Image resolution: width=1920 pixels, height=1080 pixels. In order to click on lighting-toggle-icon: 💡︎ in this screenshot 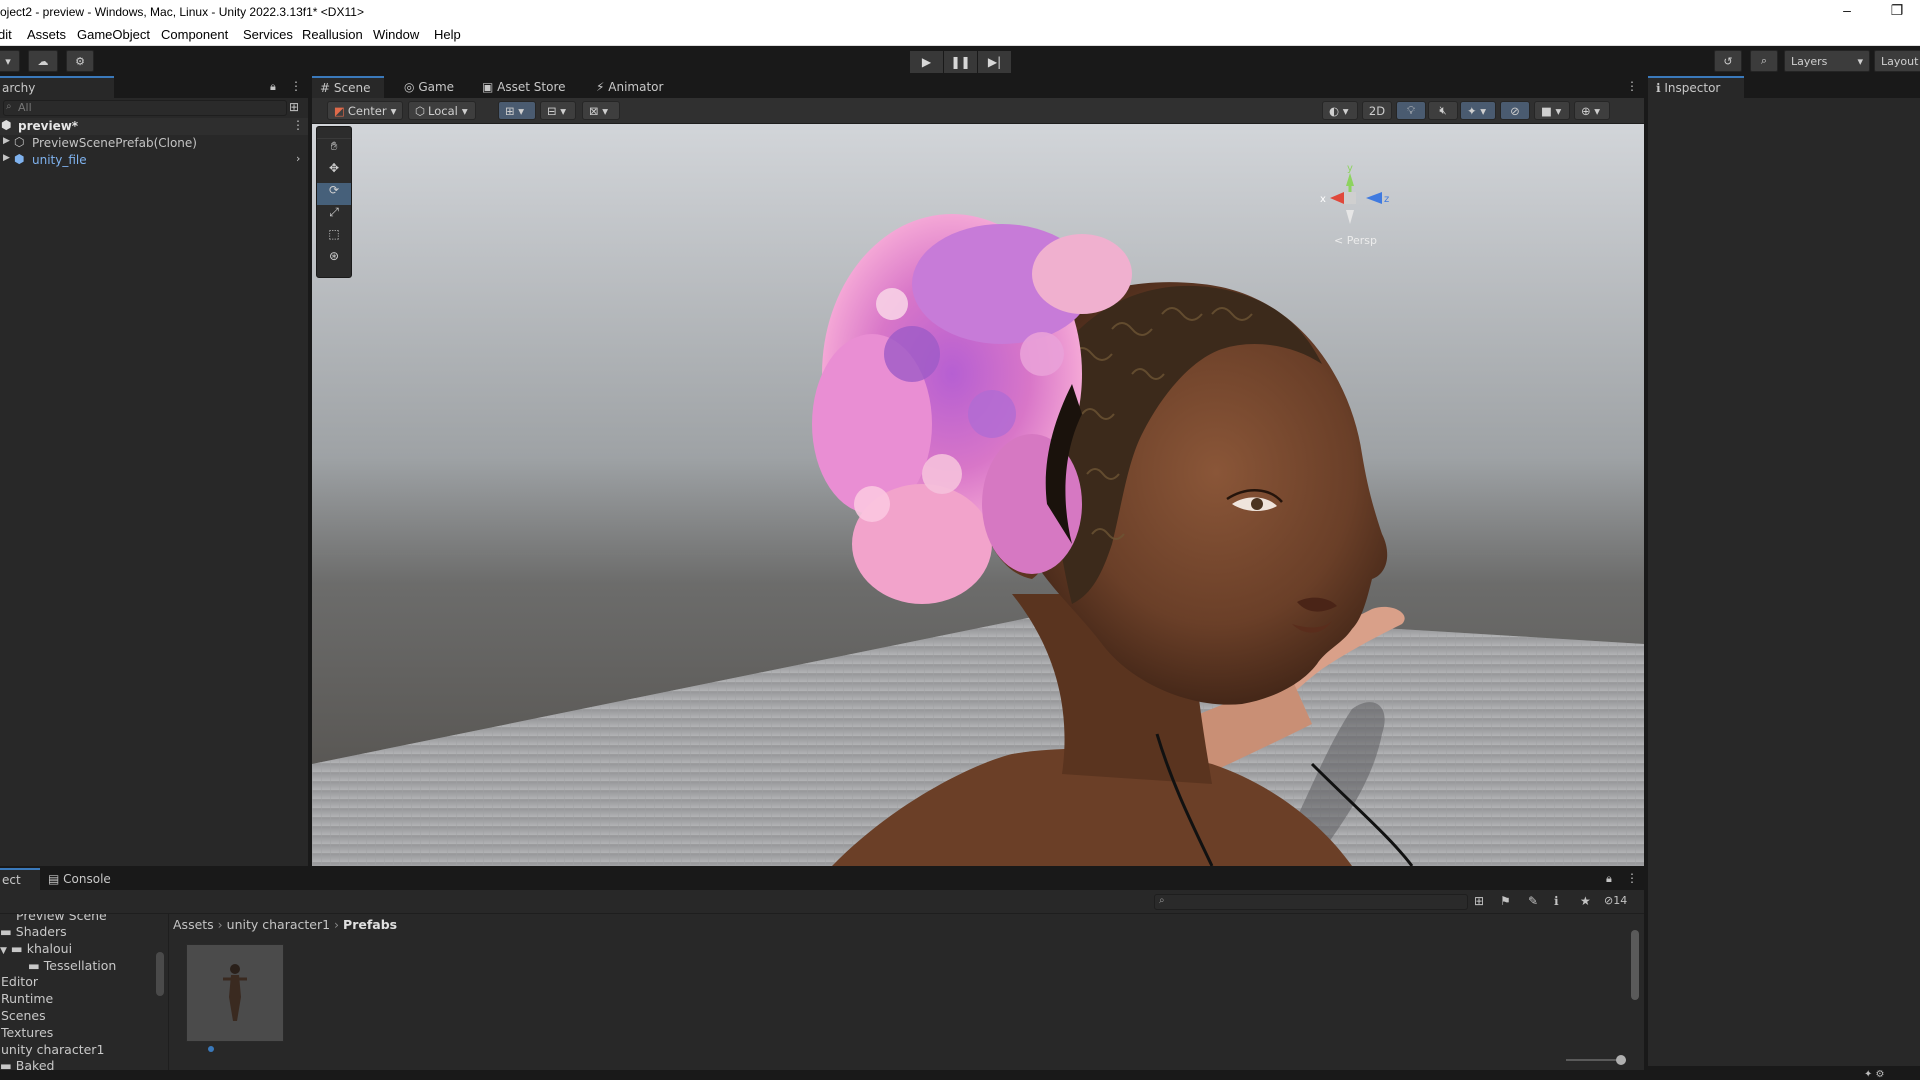, I will do `click(1411, 110)`.